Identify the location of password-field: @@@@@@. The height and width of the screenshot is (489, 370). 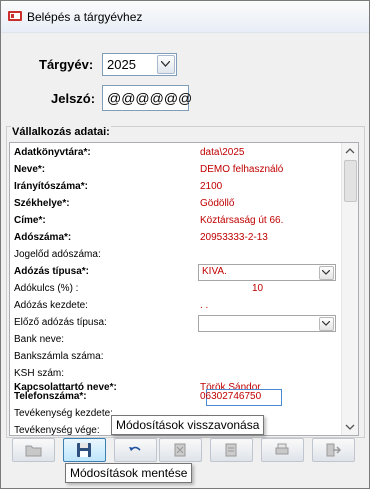
(147, 98).